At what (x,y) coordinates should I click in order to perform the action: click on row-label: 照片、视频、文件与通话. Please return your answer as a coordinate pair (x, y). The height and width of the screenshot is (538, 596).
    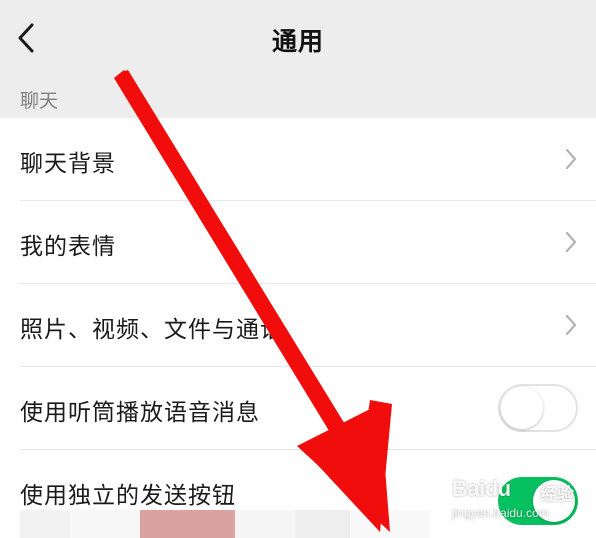
    Looking at the image, I should click on (152, 330).